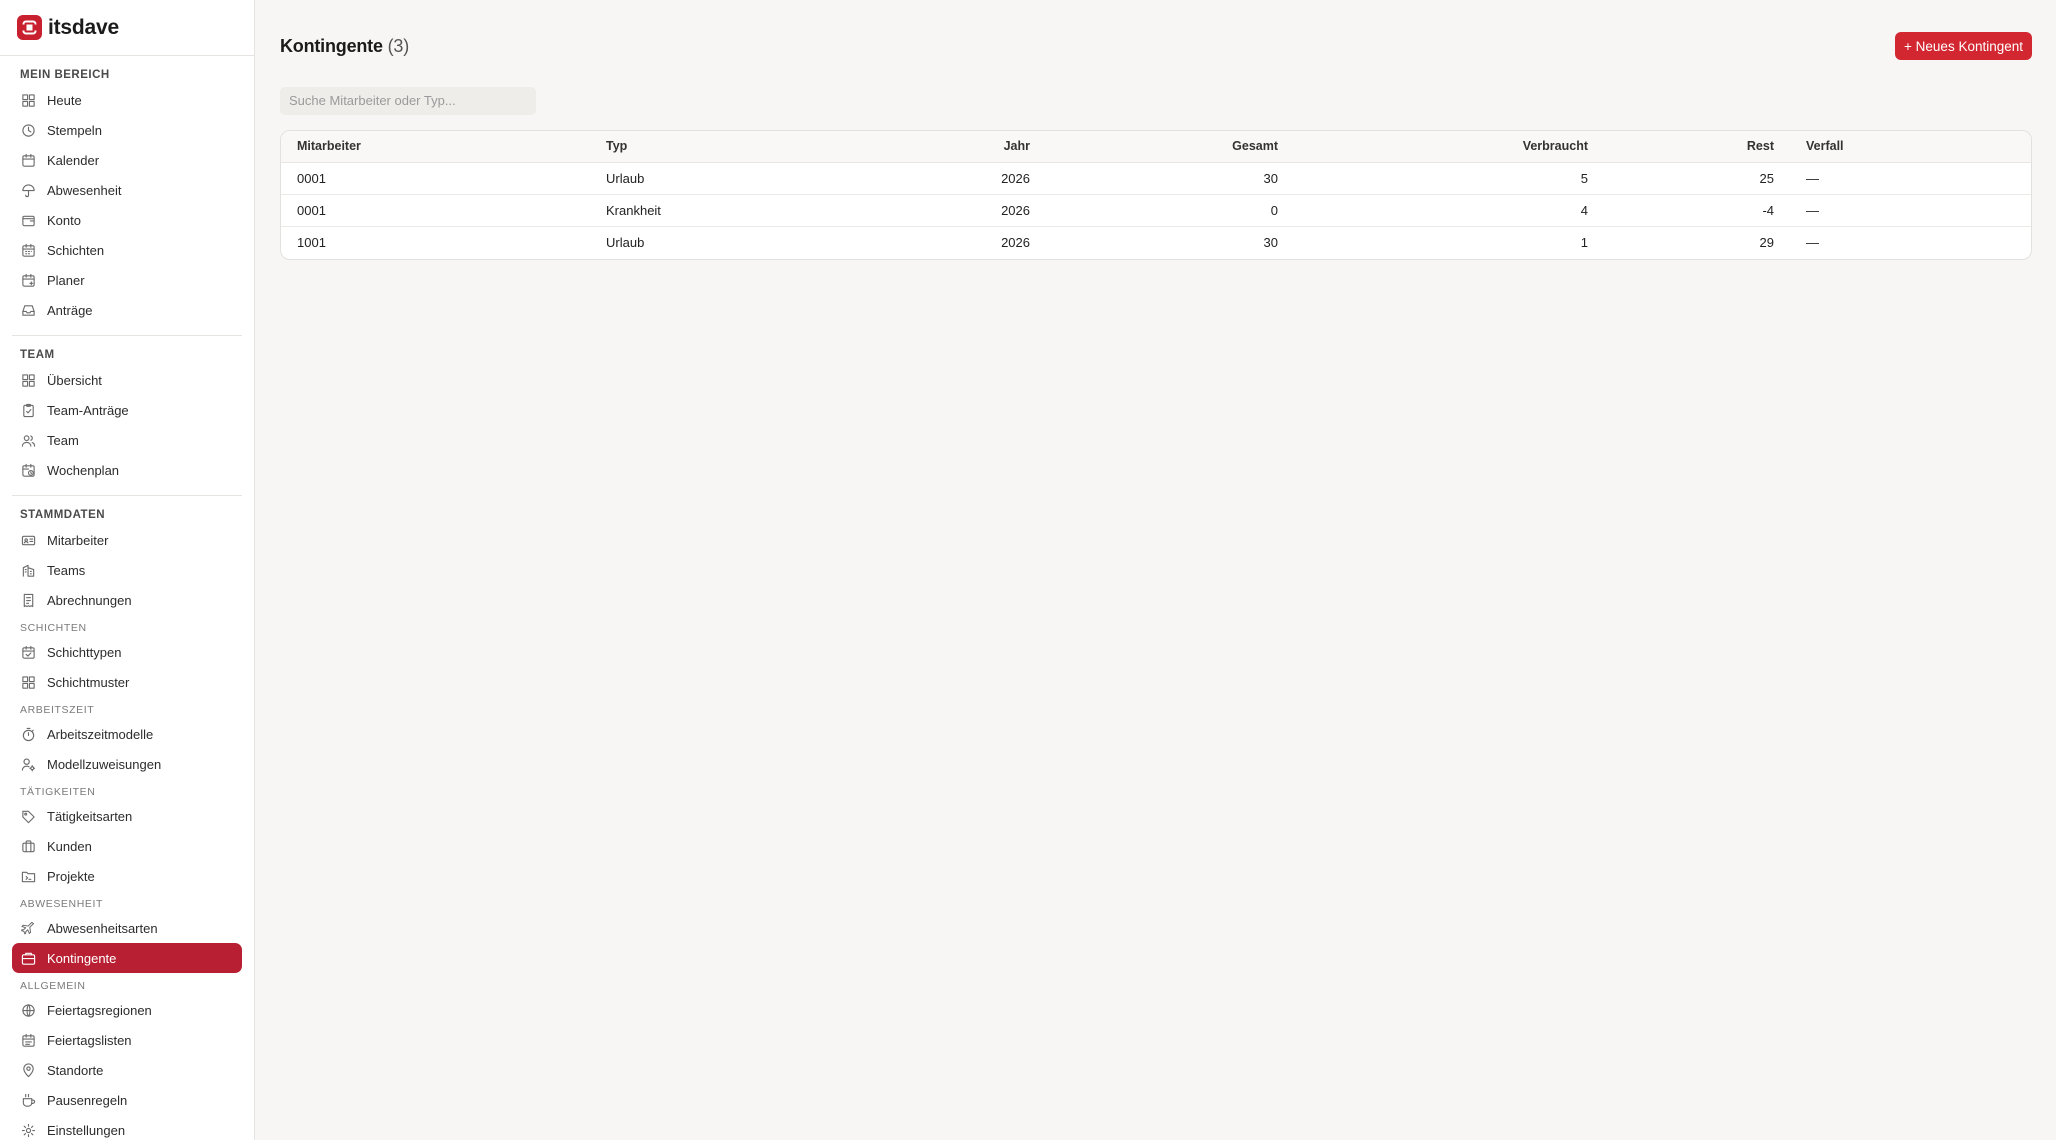 This screenshot has width=2056, height=1140. I want to click on sidebar-item-label: Schichttypen, so click(84, 652).